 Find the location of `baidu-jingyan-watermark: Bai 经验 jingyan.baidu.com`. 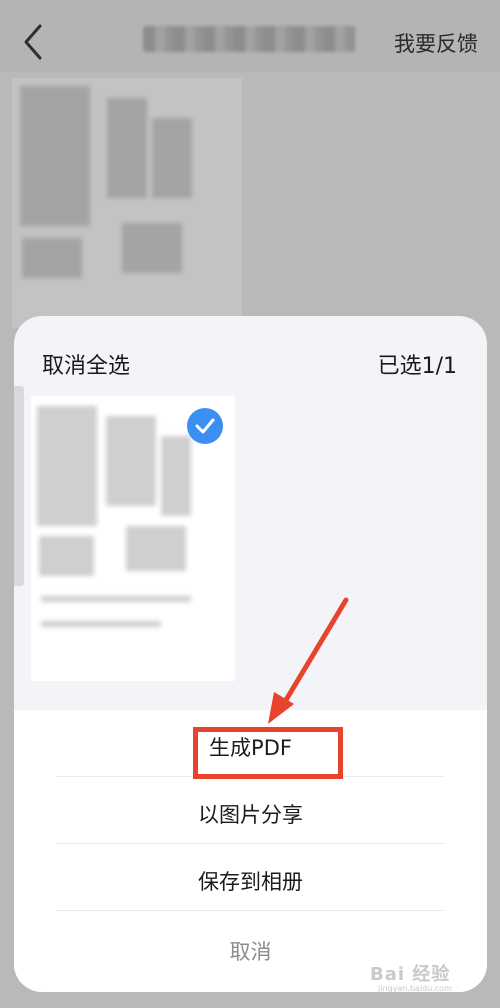

baidu-jingyan-watermark: Bai 经验 jingyan.baidu.com is located at coordinates (428, 978).